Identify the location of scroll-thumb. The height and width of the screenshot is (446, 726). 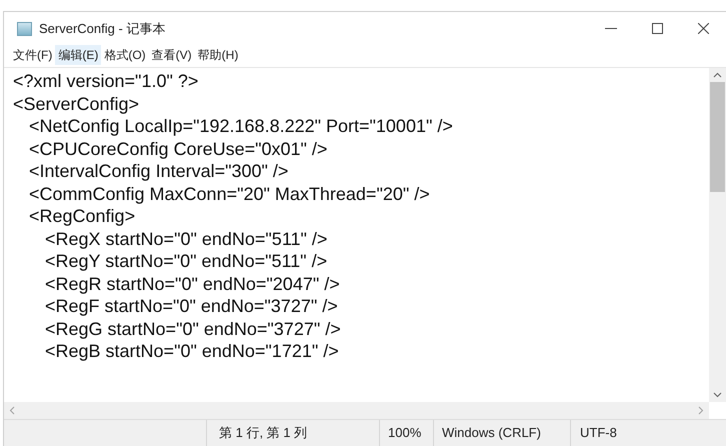
(717, 137).